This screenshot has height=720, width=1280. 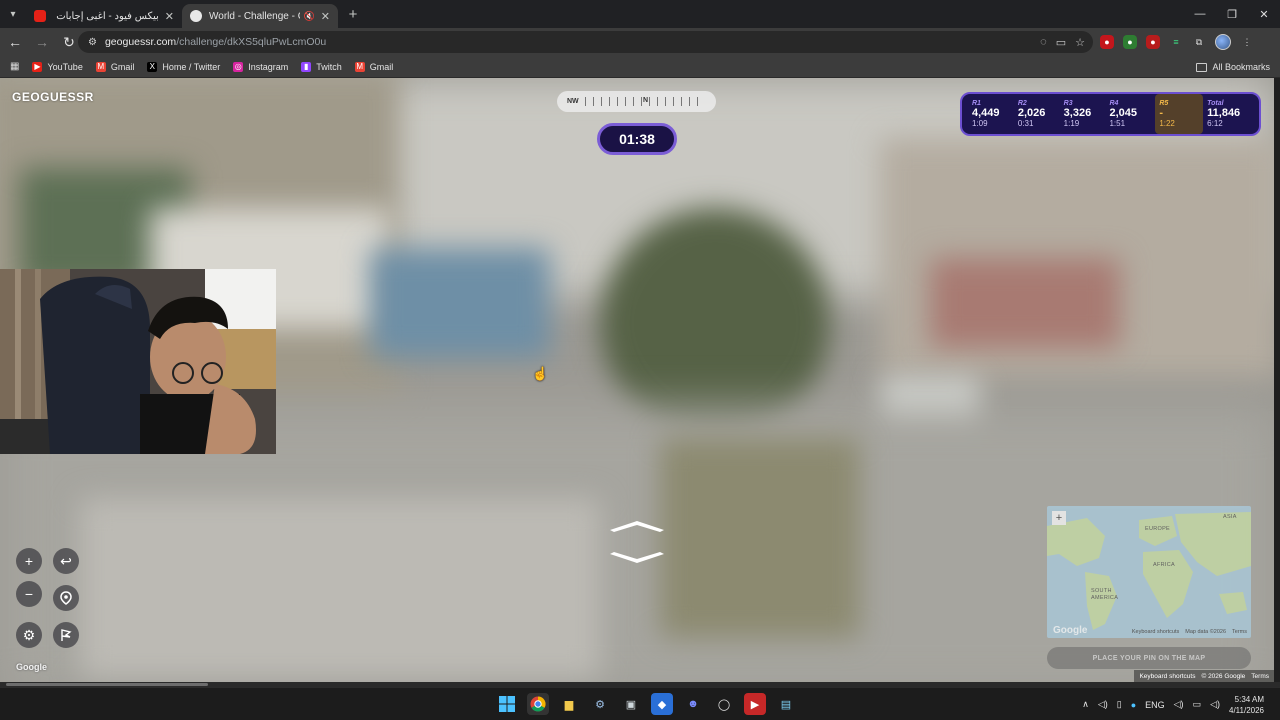 I want to click on address-bar-icons: ◌ ▭ ☆, so click(x=1062, y=42).